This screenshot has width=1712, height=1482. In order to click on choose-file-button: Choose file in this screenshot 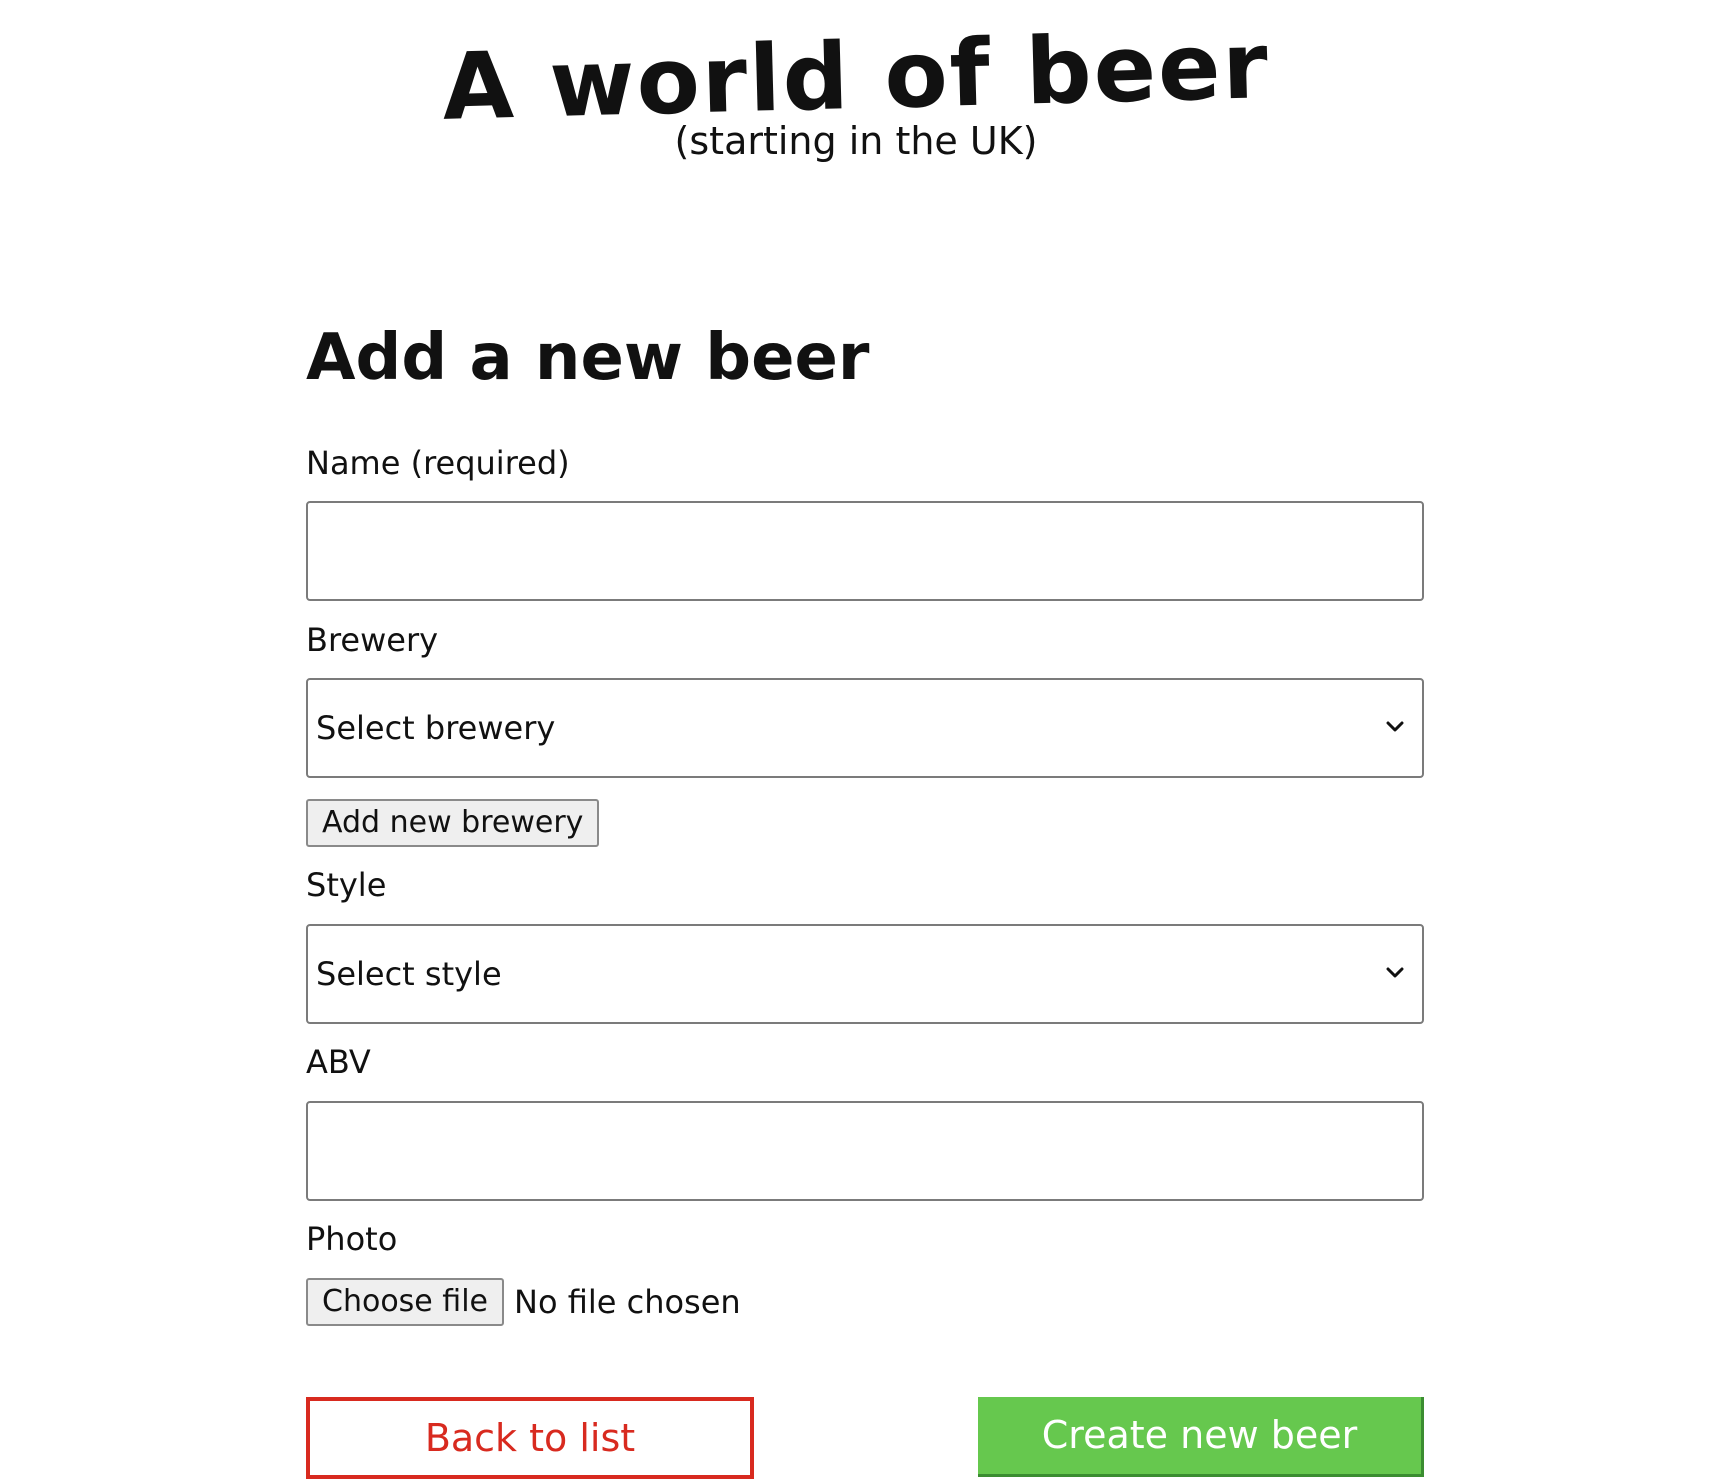, I will do `click(405, 1302)`.